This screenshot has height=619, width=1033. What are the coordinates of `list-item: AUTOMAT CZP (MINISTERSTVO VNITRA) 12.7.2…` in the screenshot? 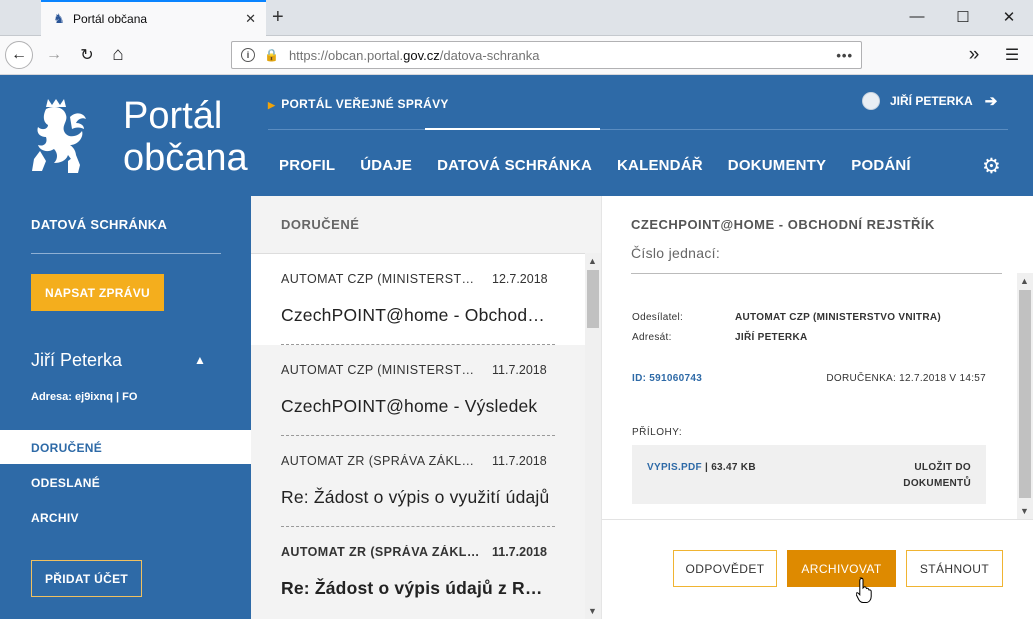 It's located at (418, 299).